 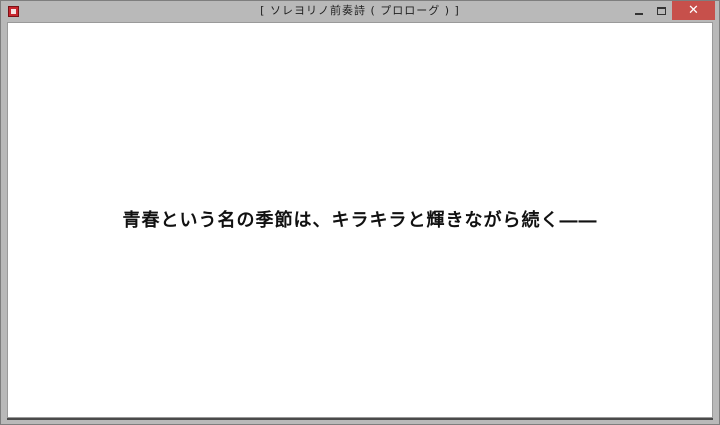 I want to click on close-icon: ✕, so click(x=693, y=10).